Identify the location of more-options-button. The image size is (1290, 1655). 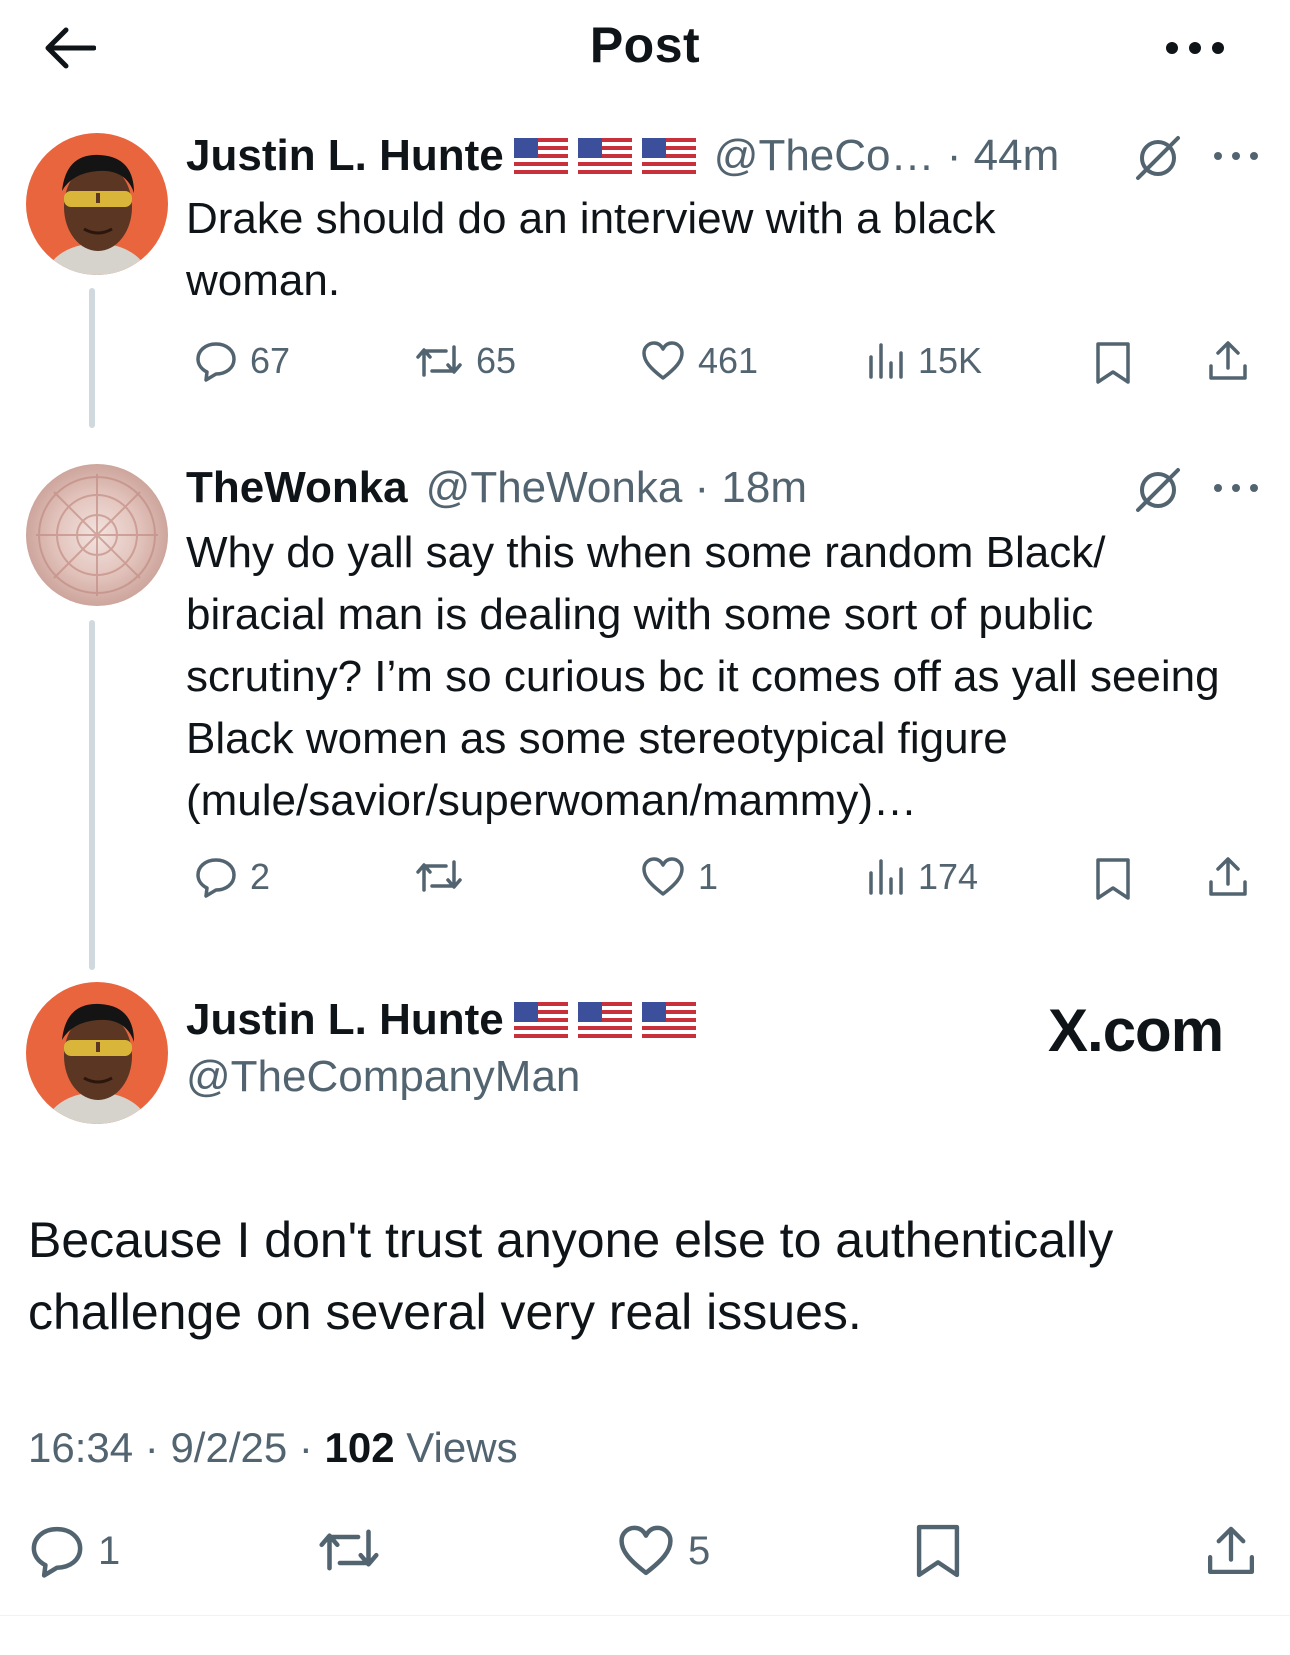
(1197, 48).